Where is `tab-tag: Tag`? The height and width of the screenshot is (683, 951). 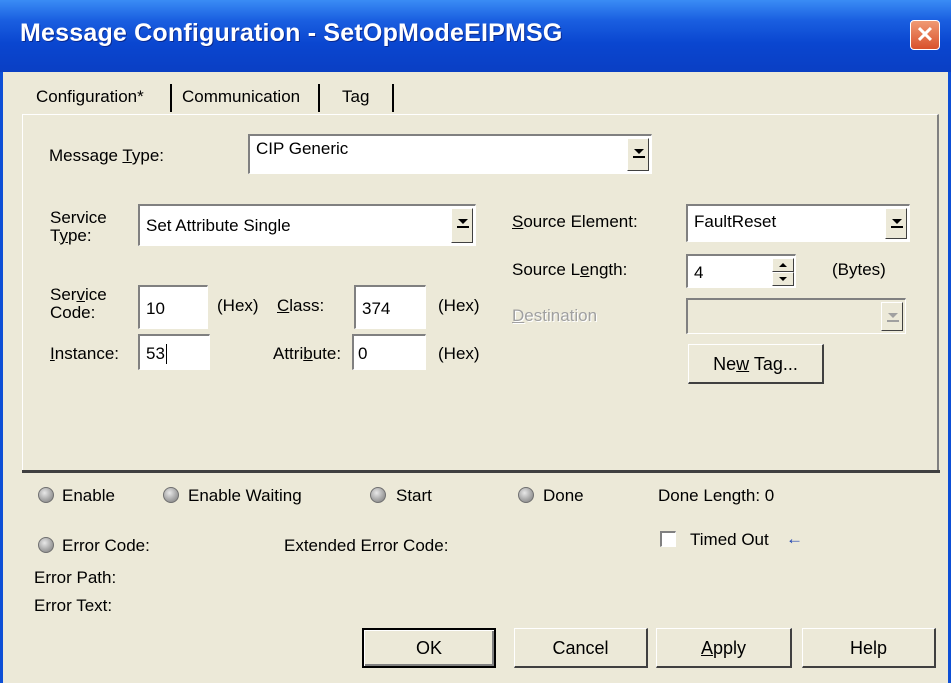 tab-tag: Tag is located at coordinates (355, 97).